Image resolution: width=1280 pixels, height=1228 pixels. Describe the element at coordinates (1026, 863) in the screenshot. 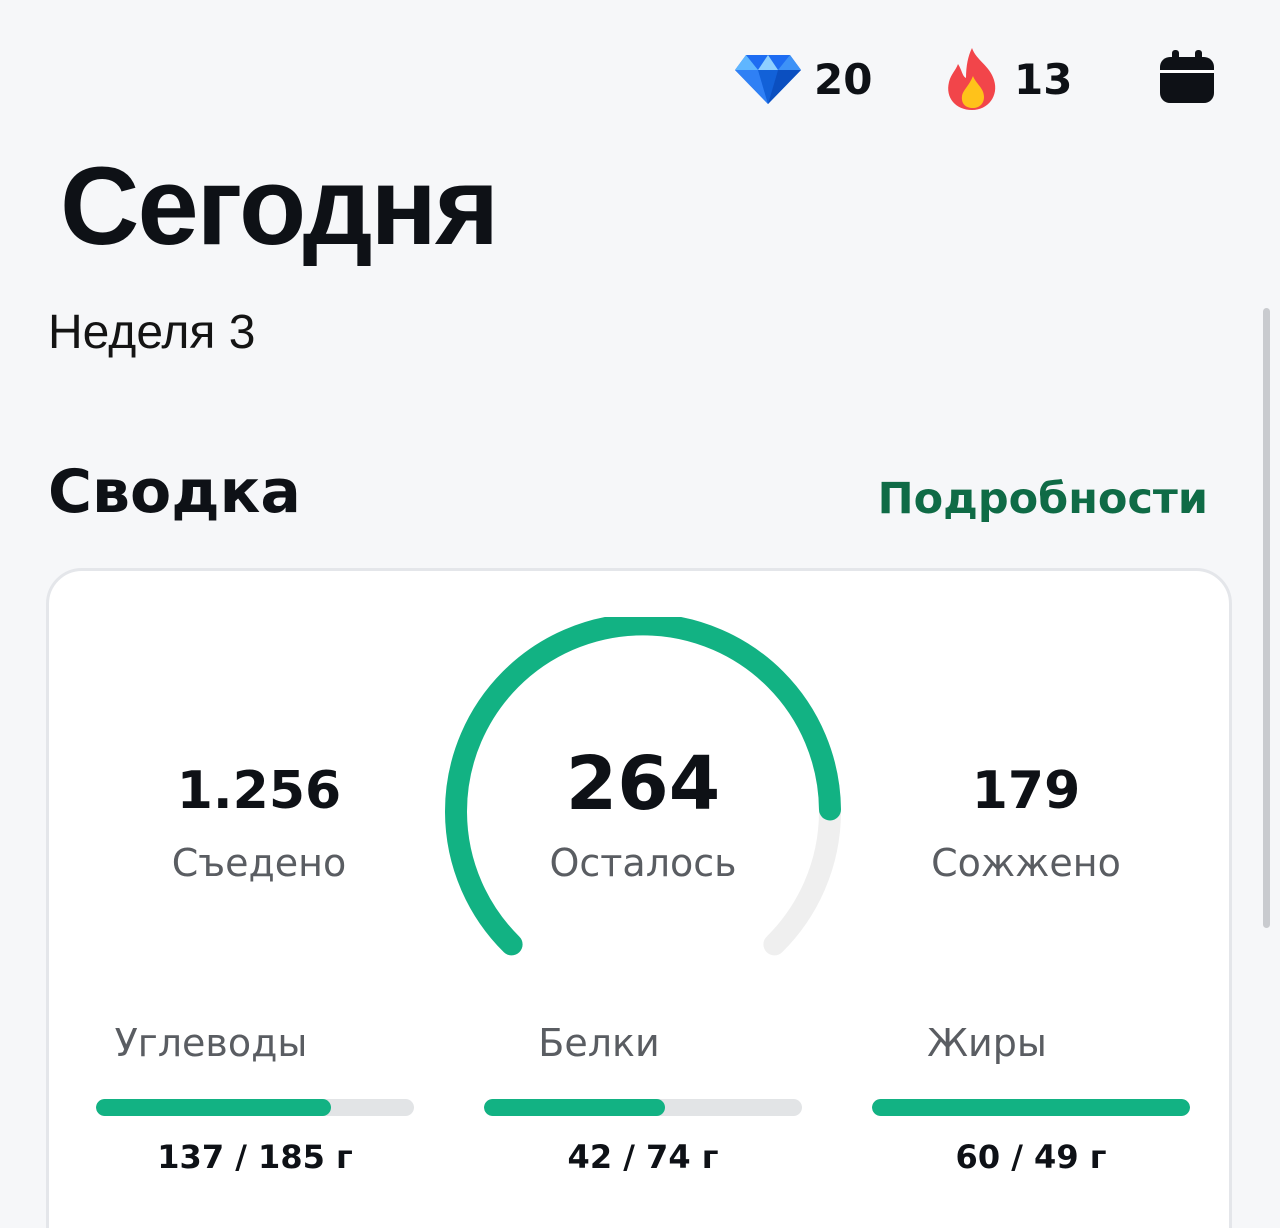

I see `burned-label: Сожжено` at that location.